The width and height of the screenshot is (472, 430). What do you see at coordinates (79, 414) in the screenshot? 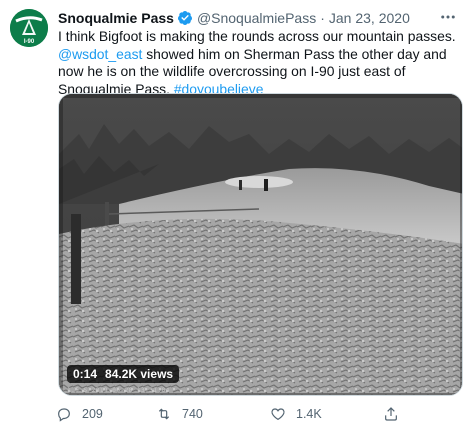
I see `reply-button: 209` at bounding box center [79, 414].